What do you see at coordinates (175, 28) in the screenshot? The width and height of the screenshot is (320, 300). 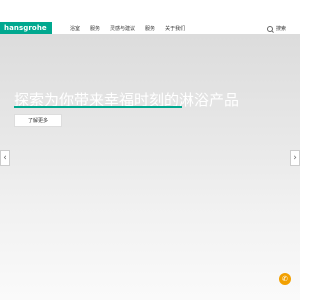 I see `nav-item-about: 关于我们` at bounding box center [175, 28].